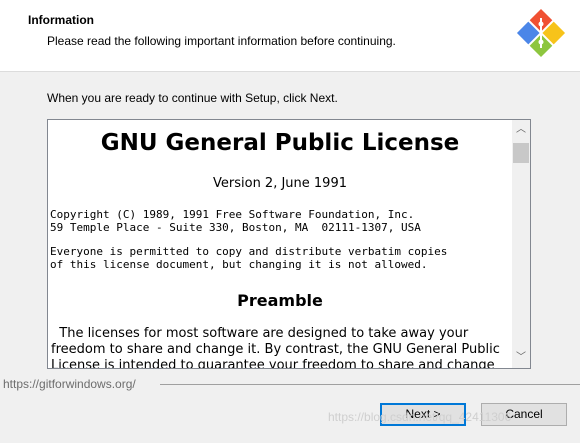 Image resolution: width=580 pixels, height=443 pixels. Describe the element at coordinates (69, 384) in the screenshot. I see `website-link: https://gitforwindows.org/` at that location.